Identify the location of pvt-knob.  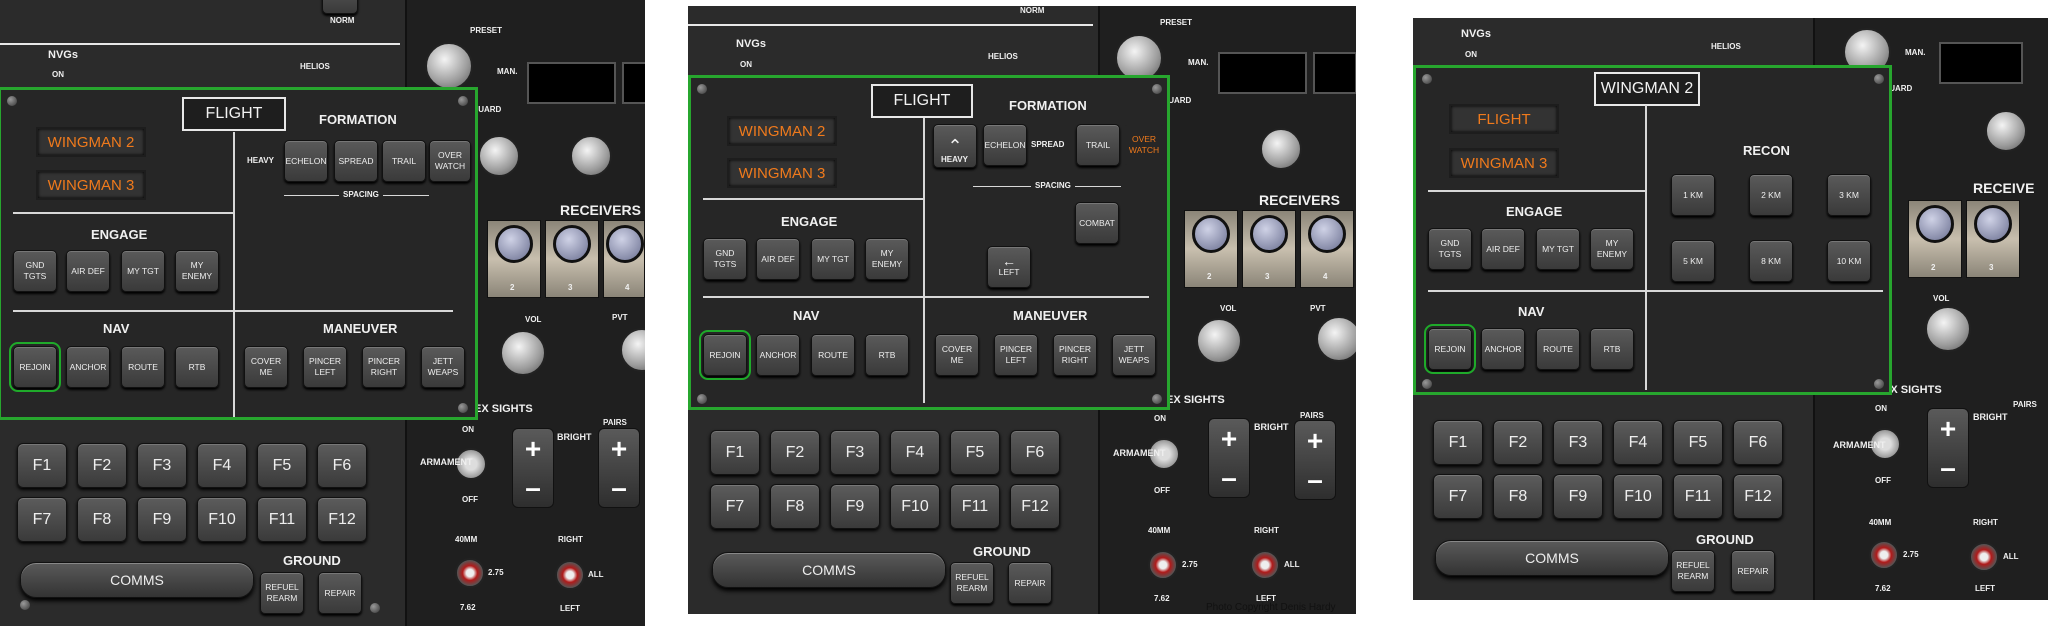
(1336, 339).